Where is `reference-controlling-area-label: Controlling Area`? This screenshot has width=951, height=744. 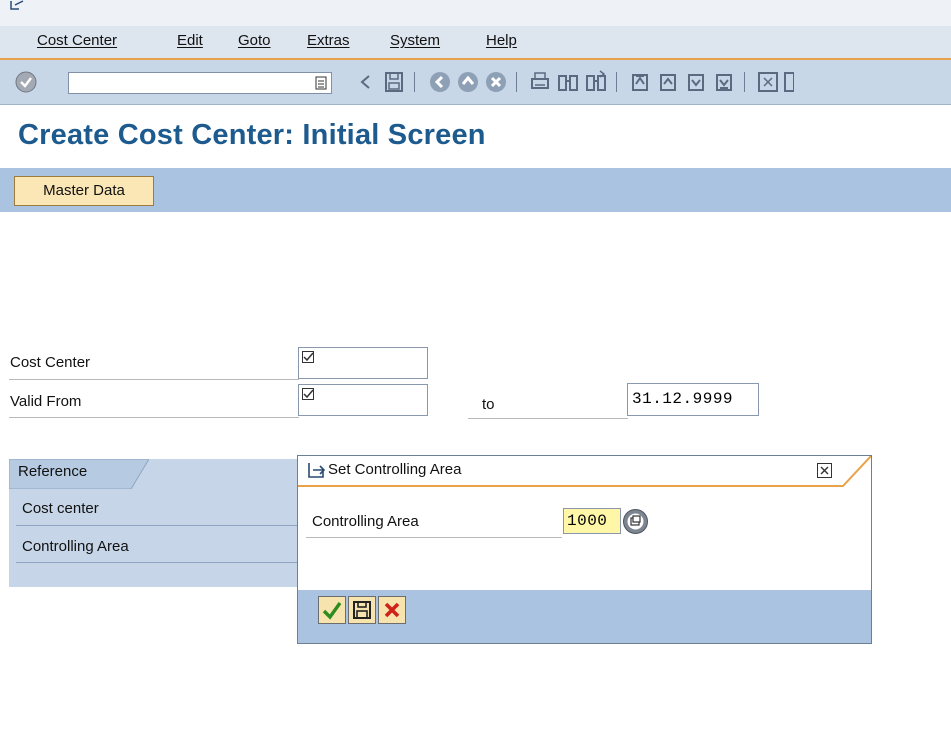
reference-controlling-area-label: Controlling Area is located at coordinates (75, 546).